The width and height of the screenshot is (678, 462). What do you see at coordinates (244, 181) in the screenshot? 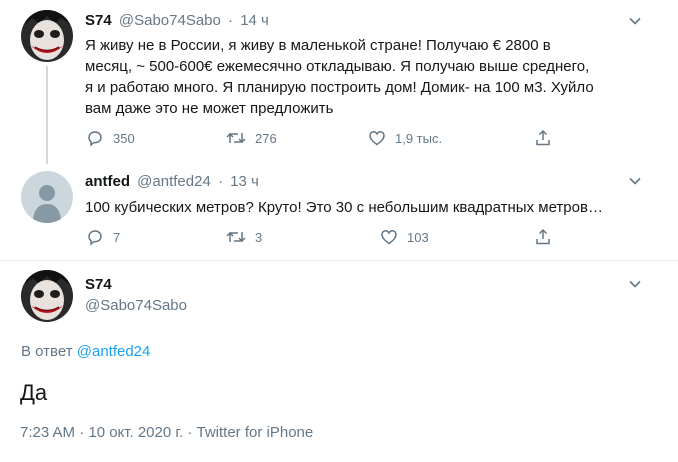
I see `tweet-time: 13 ч` at bounding box center [244, 181].